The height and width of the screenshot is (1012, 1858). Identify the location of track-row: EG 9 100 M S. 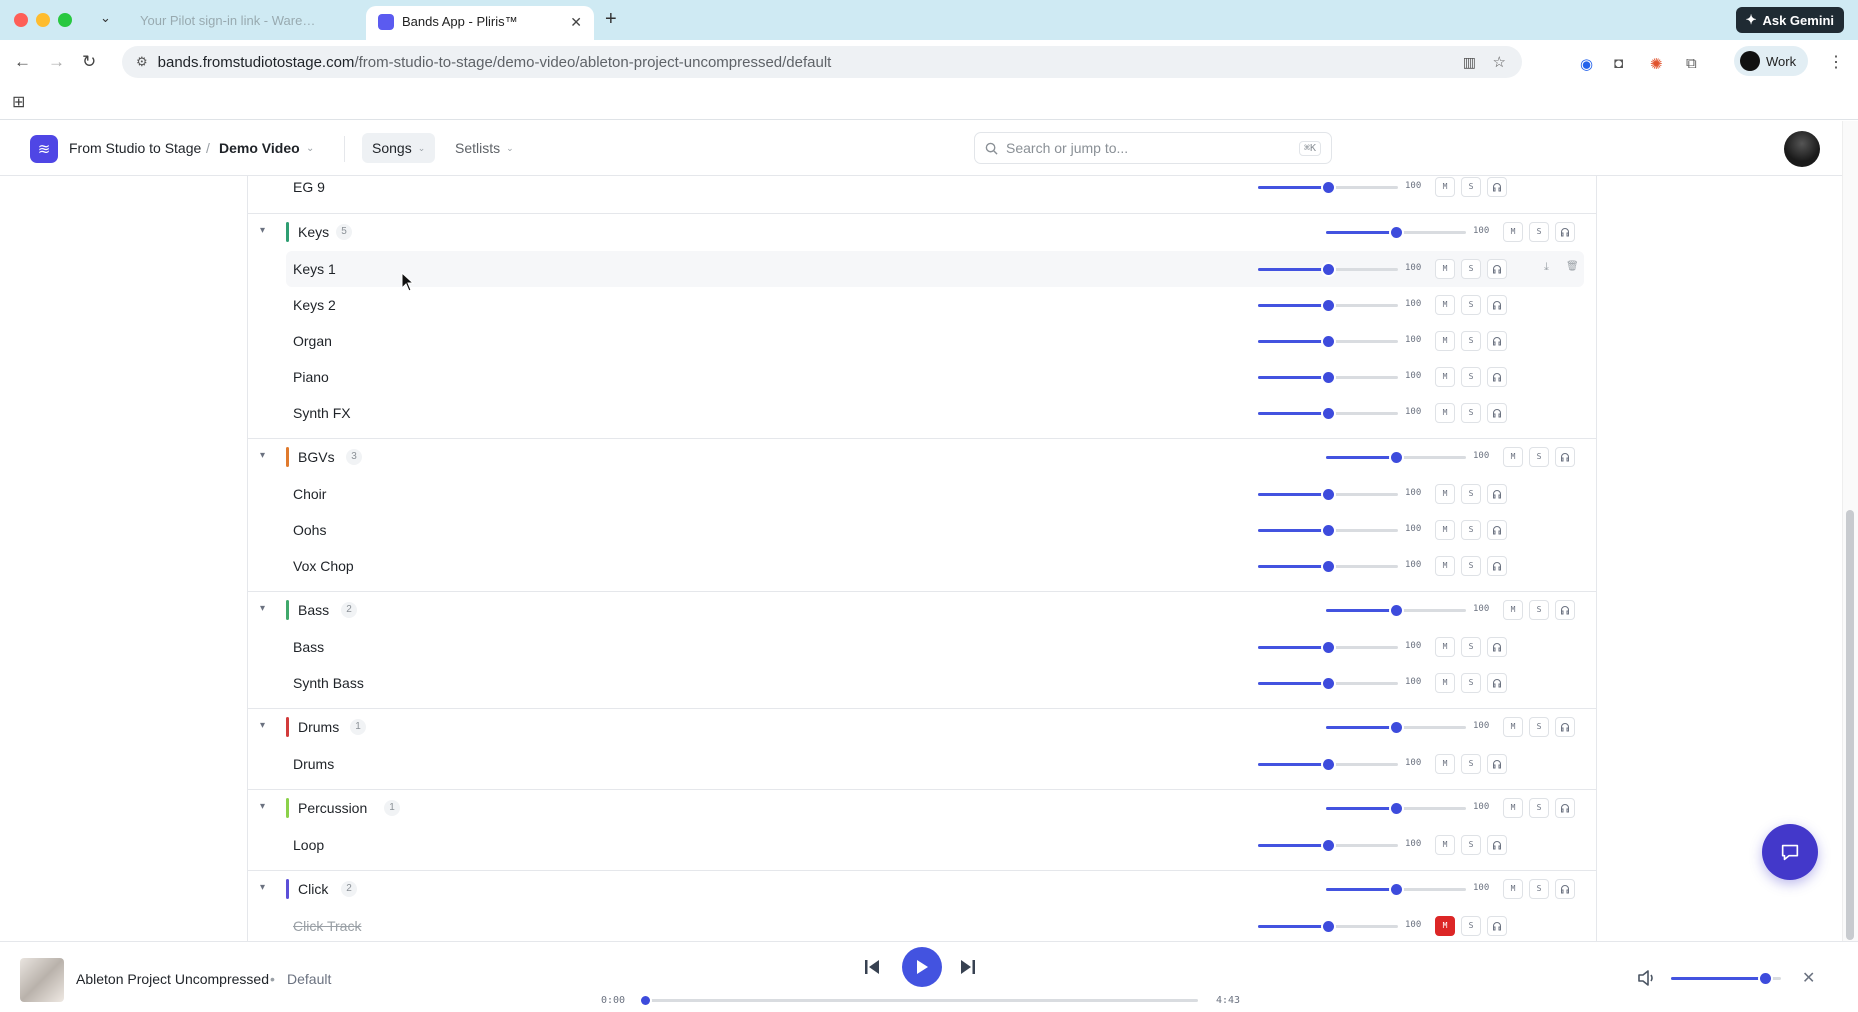
(922, 190).